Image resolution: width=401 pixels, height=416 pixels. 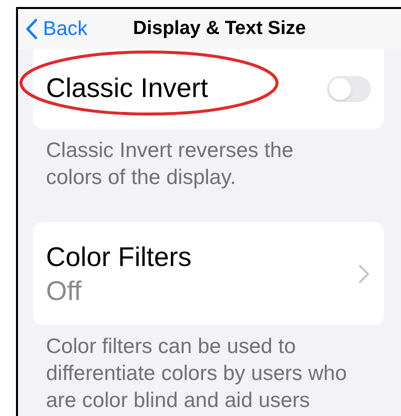 What do you see at coordinates (349, 89) in the screenshot?
I see `toggle-switch` at bounding box center [349, 89].